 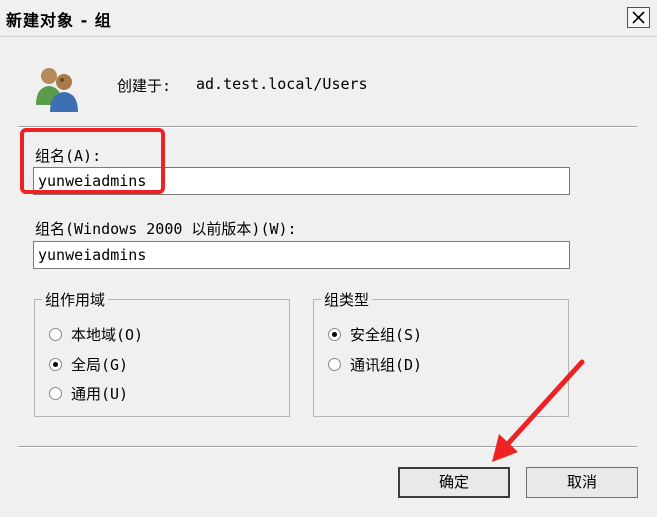 I want to click on type-option-label: 安全组(S), so click(x=386, y=335).